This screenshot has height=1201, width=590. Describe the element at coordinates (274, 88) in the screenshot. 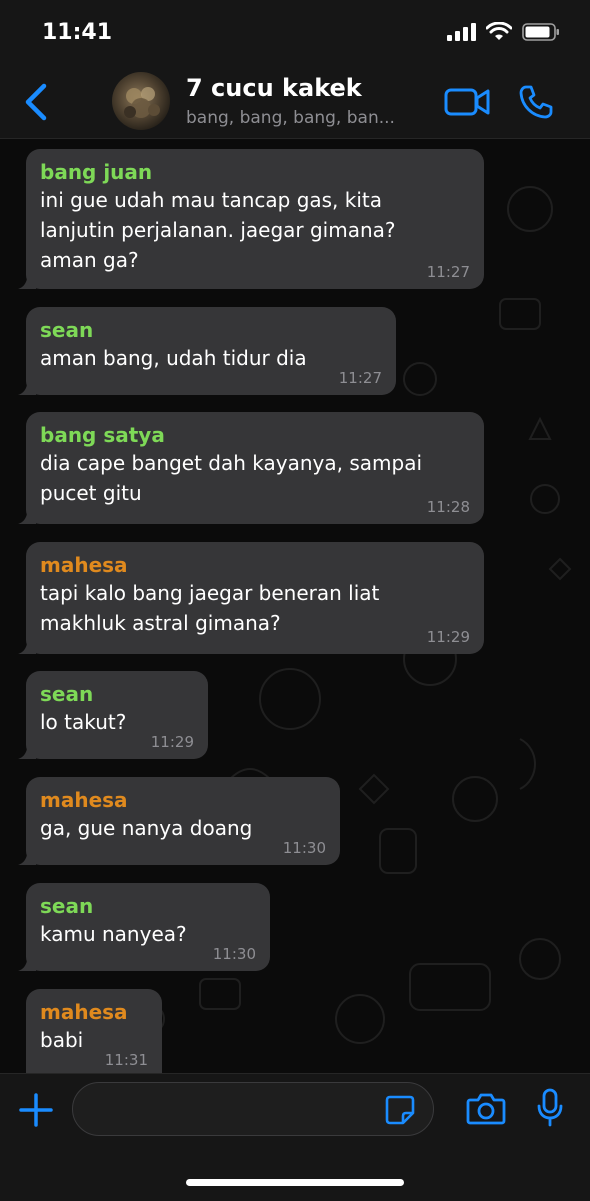

I see `chat-title: 7 cucu kakek` at that location.